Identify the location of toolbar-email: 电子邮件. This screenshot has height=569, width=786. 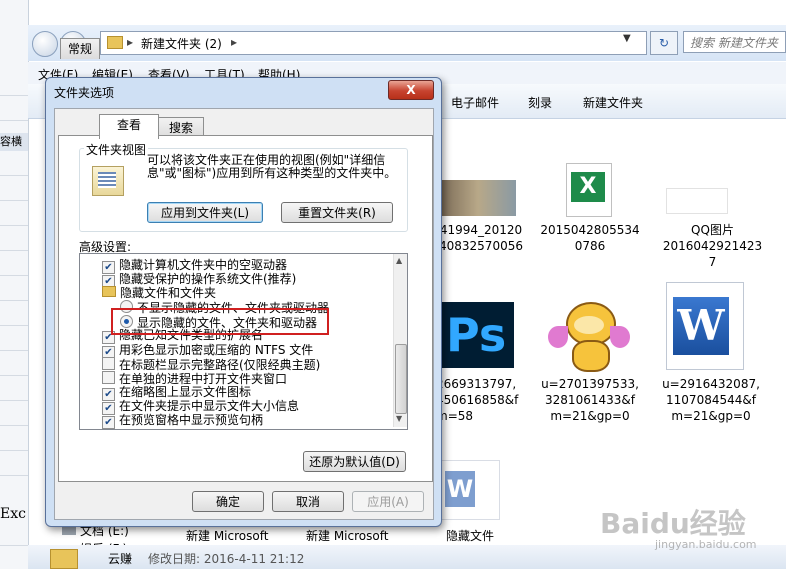
(475, 102).